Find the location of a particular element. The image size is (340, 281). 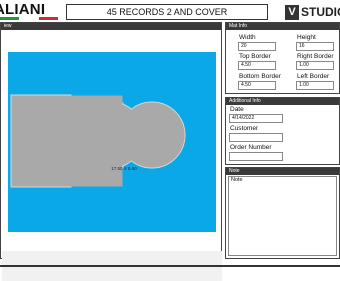

project-title: 45 RECORDS 2 AND COVER is located at coordinates (167, 12).